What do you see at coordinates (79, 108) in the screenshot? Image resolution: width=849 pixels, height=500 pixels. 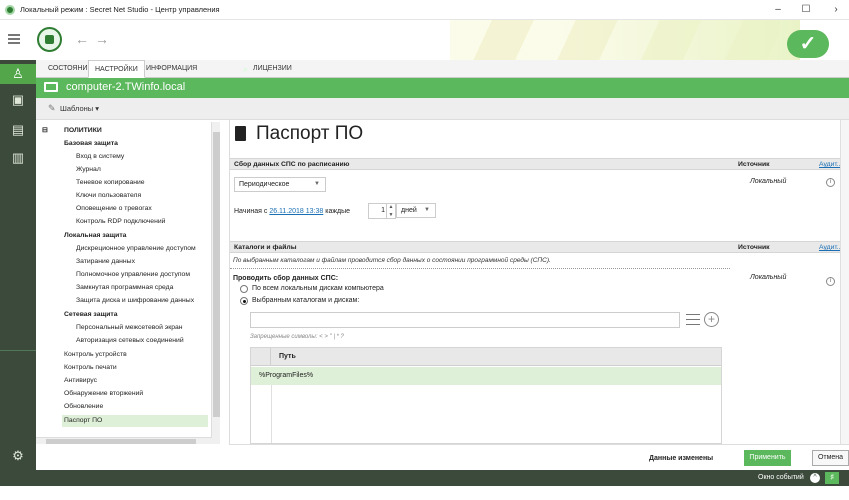 I see `templates-dropdown: Шаблоны ▾` at bounding box center [79, 108].